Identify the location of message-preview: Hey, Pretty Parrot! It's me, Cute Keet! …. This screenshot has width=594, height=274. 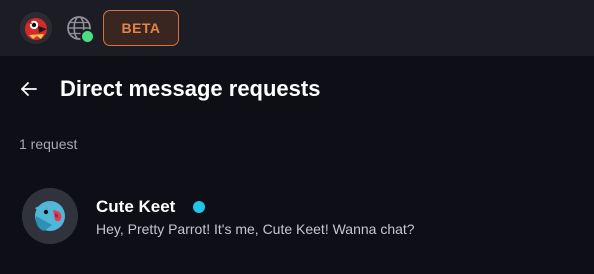
(255, 229).